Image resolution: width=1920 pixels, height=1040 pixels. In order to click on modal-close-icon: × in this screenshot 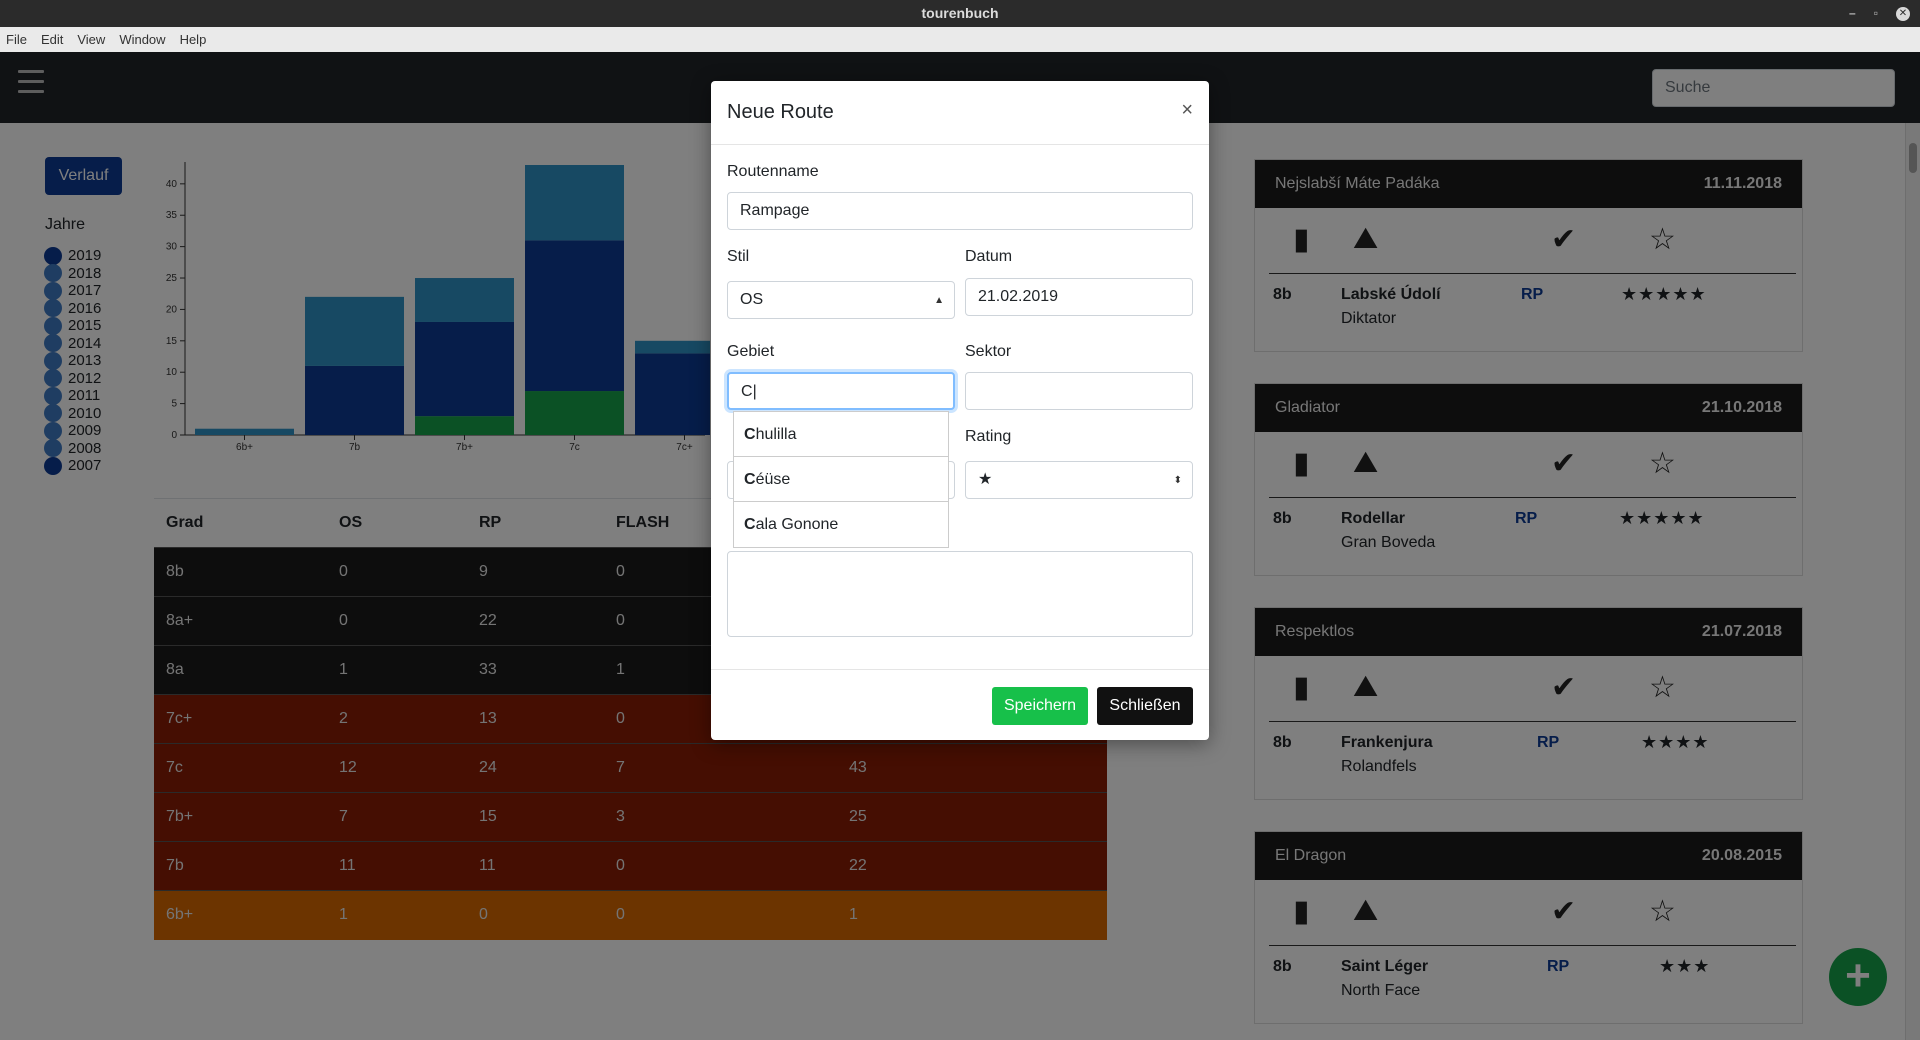, I will do `click(1187, 110)`.